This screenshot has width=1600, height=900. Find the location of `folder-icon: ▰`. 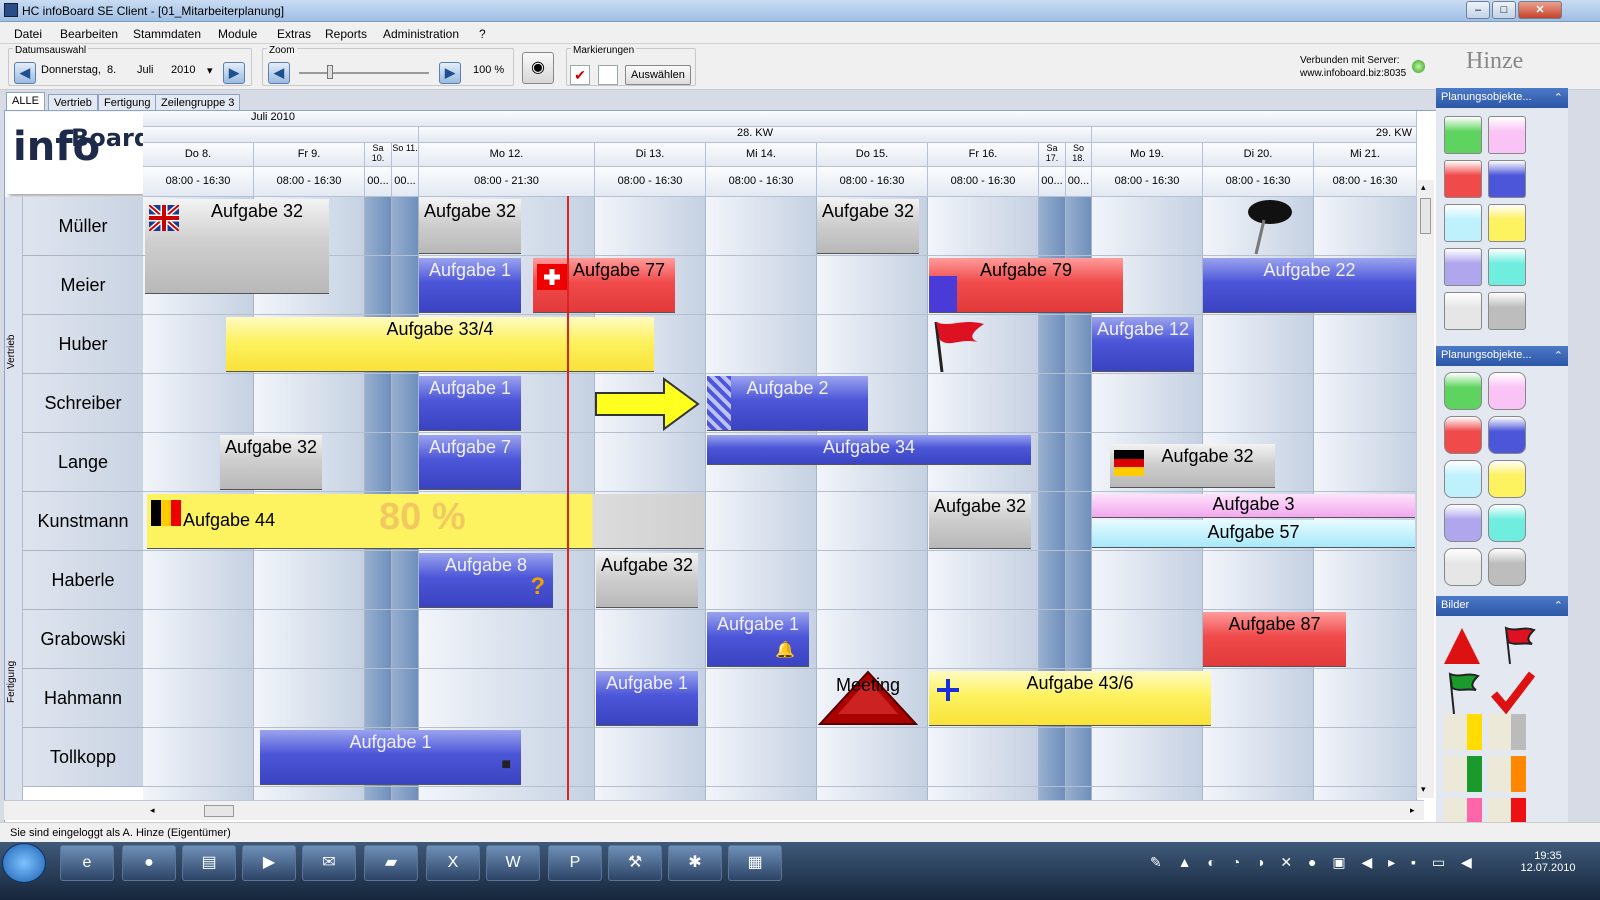

folder-icon: ▰ is located at coordinates (391, 863).